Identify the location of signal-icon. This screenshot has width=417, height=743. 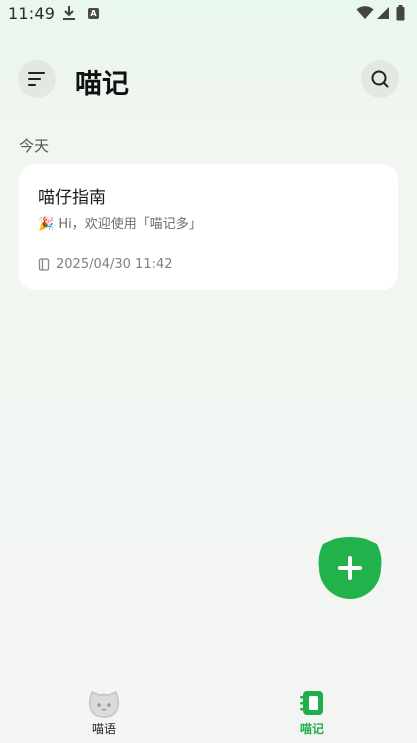
(383, 13).